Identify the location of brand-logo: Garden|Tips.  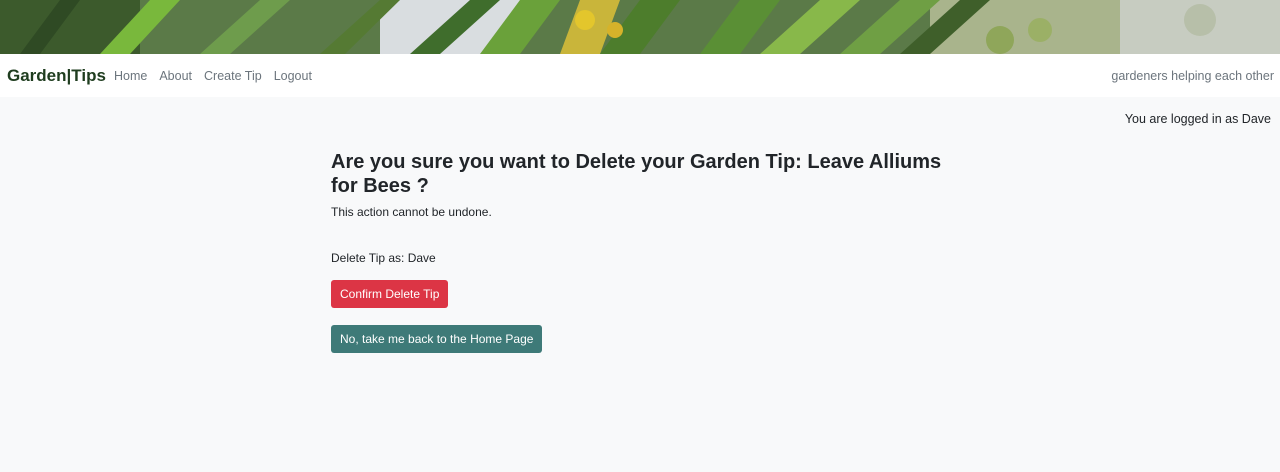
(56, 76).